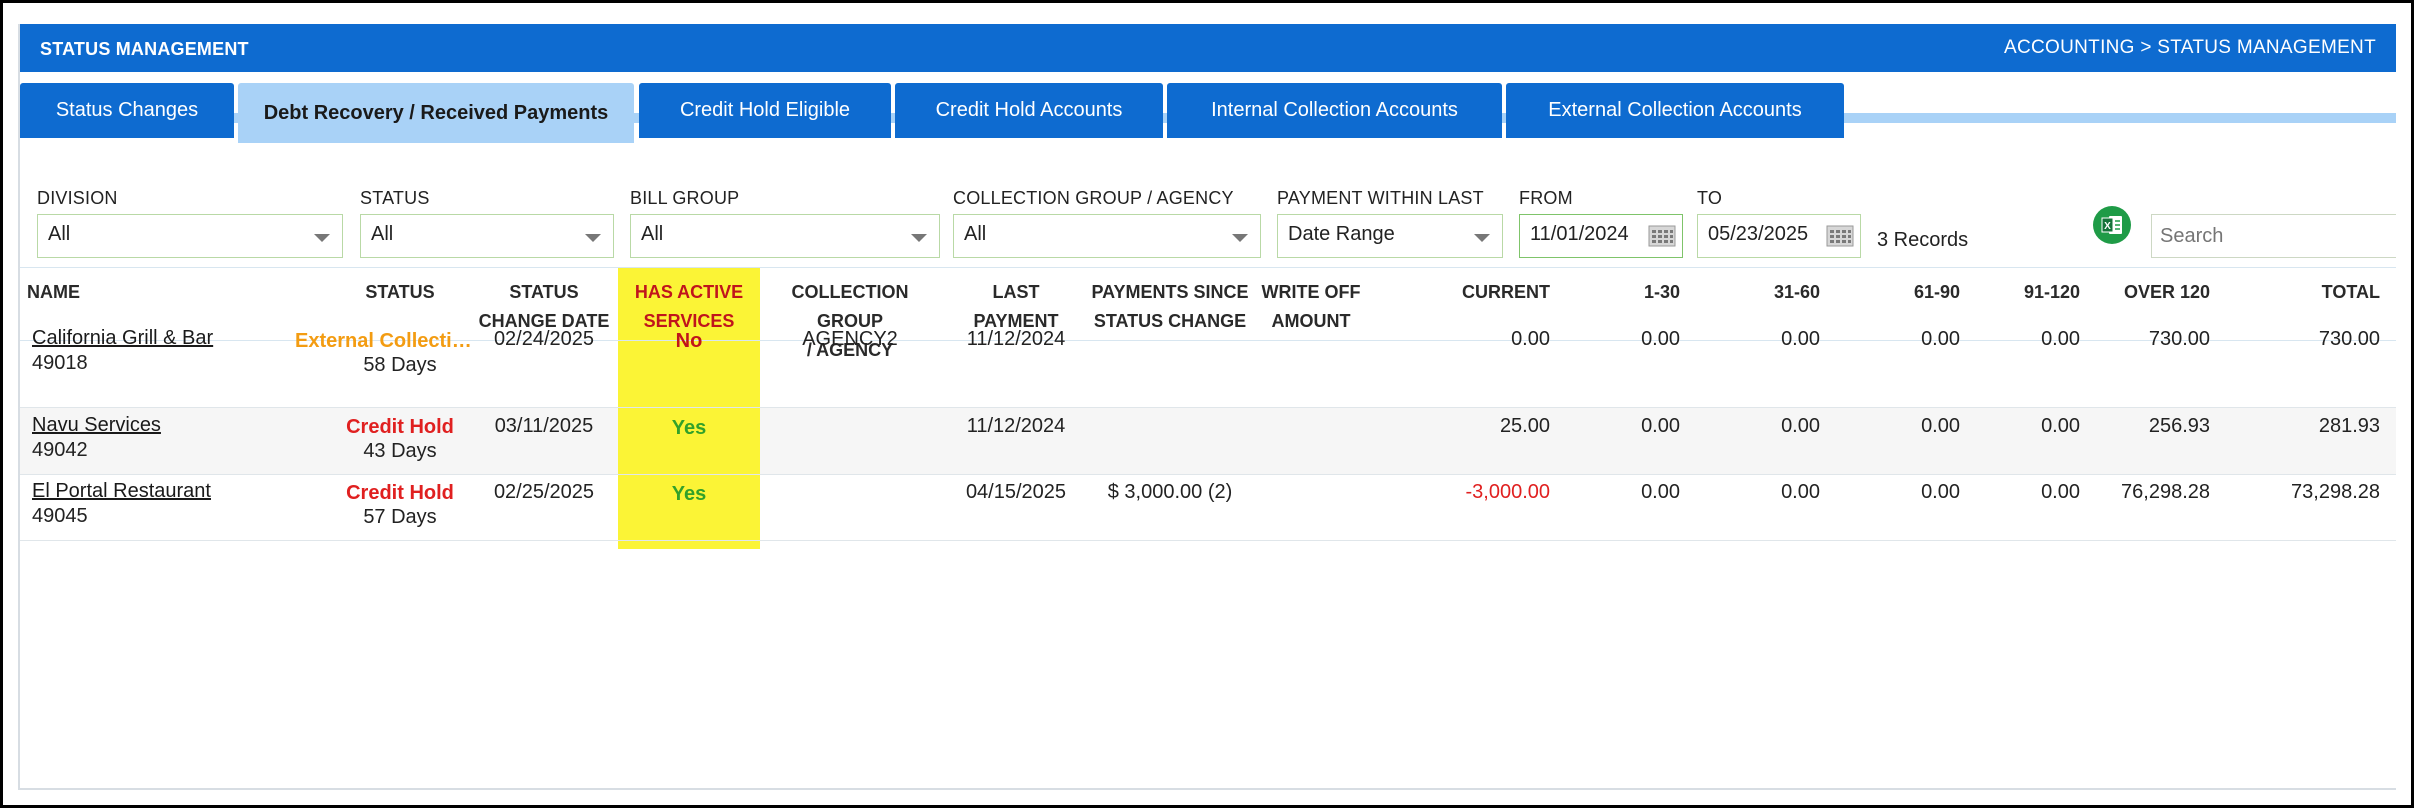 The height and width of the screenshot is (808, 2414). I want to click on col-header-name: NAME, so click(53, 292).